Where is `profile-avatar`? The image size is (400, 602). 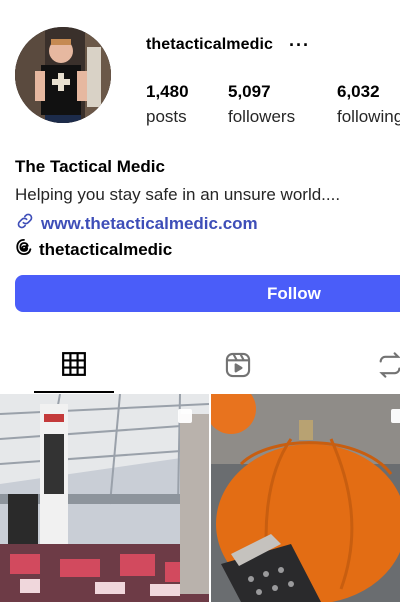 profile-avatar is located at coordinates (63, 75).